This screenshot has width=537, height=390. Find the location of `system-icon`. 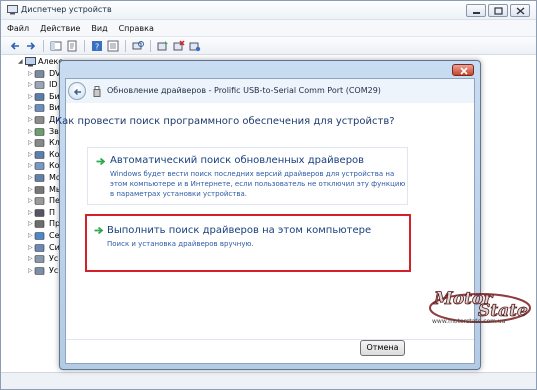

system-icon is located at coordinates (39, 247).